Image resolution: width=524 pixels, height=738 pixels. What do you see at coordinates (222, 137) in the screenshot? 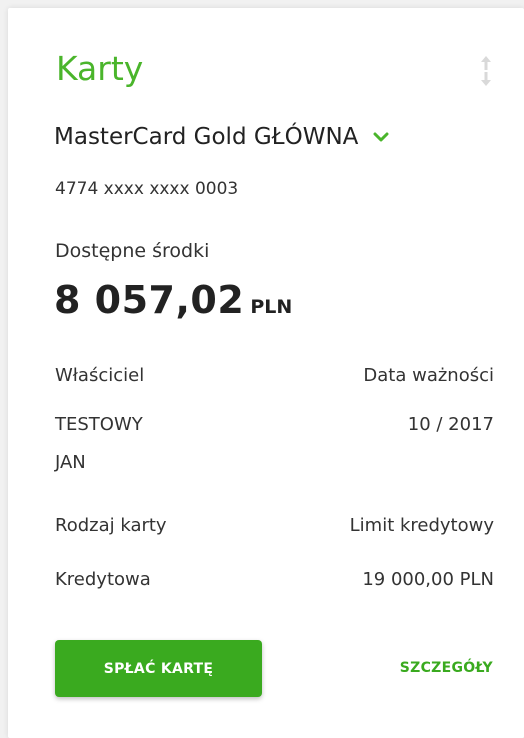
I see `card-selector: MasterCard Gold GŁÓWNA` at bounding box center [222, 137].